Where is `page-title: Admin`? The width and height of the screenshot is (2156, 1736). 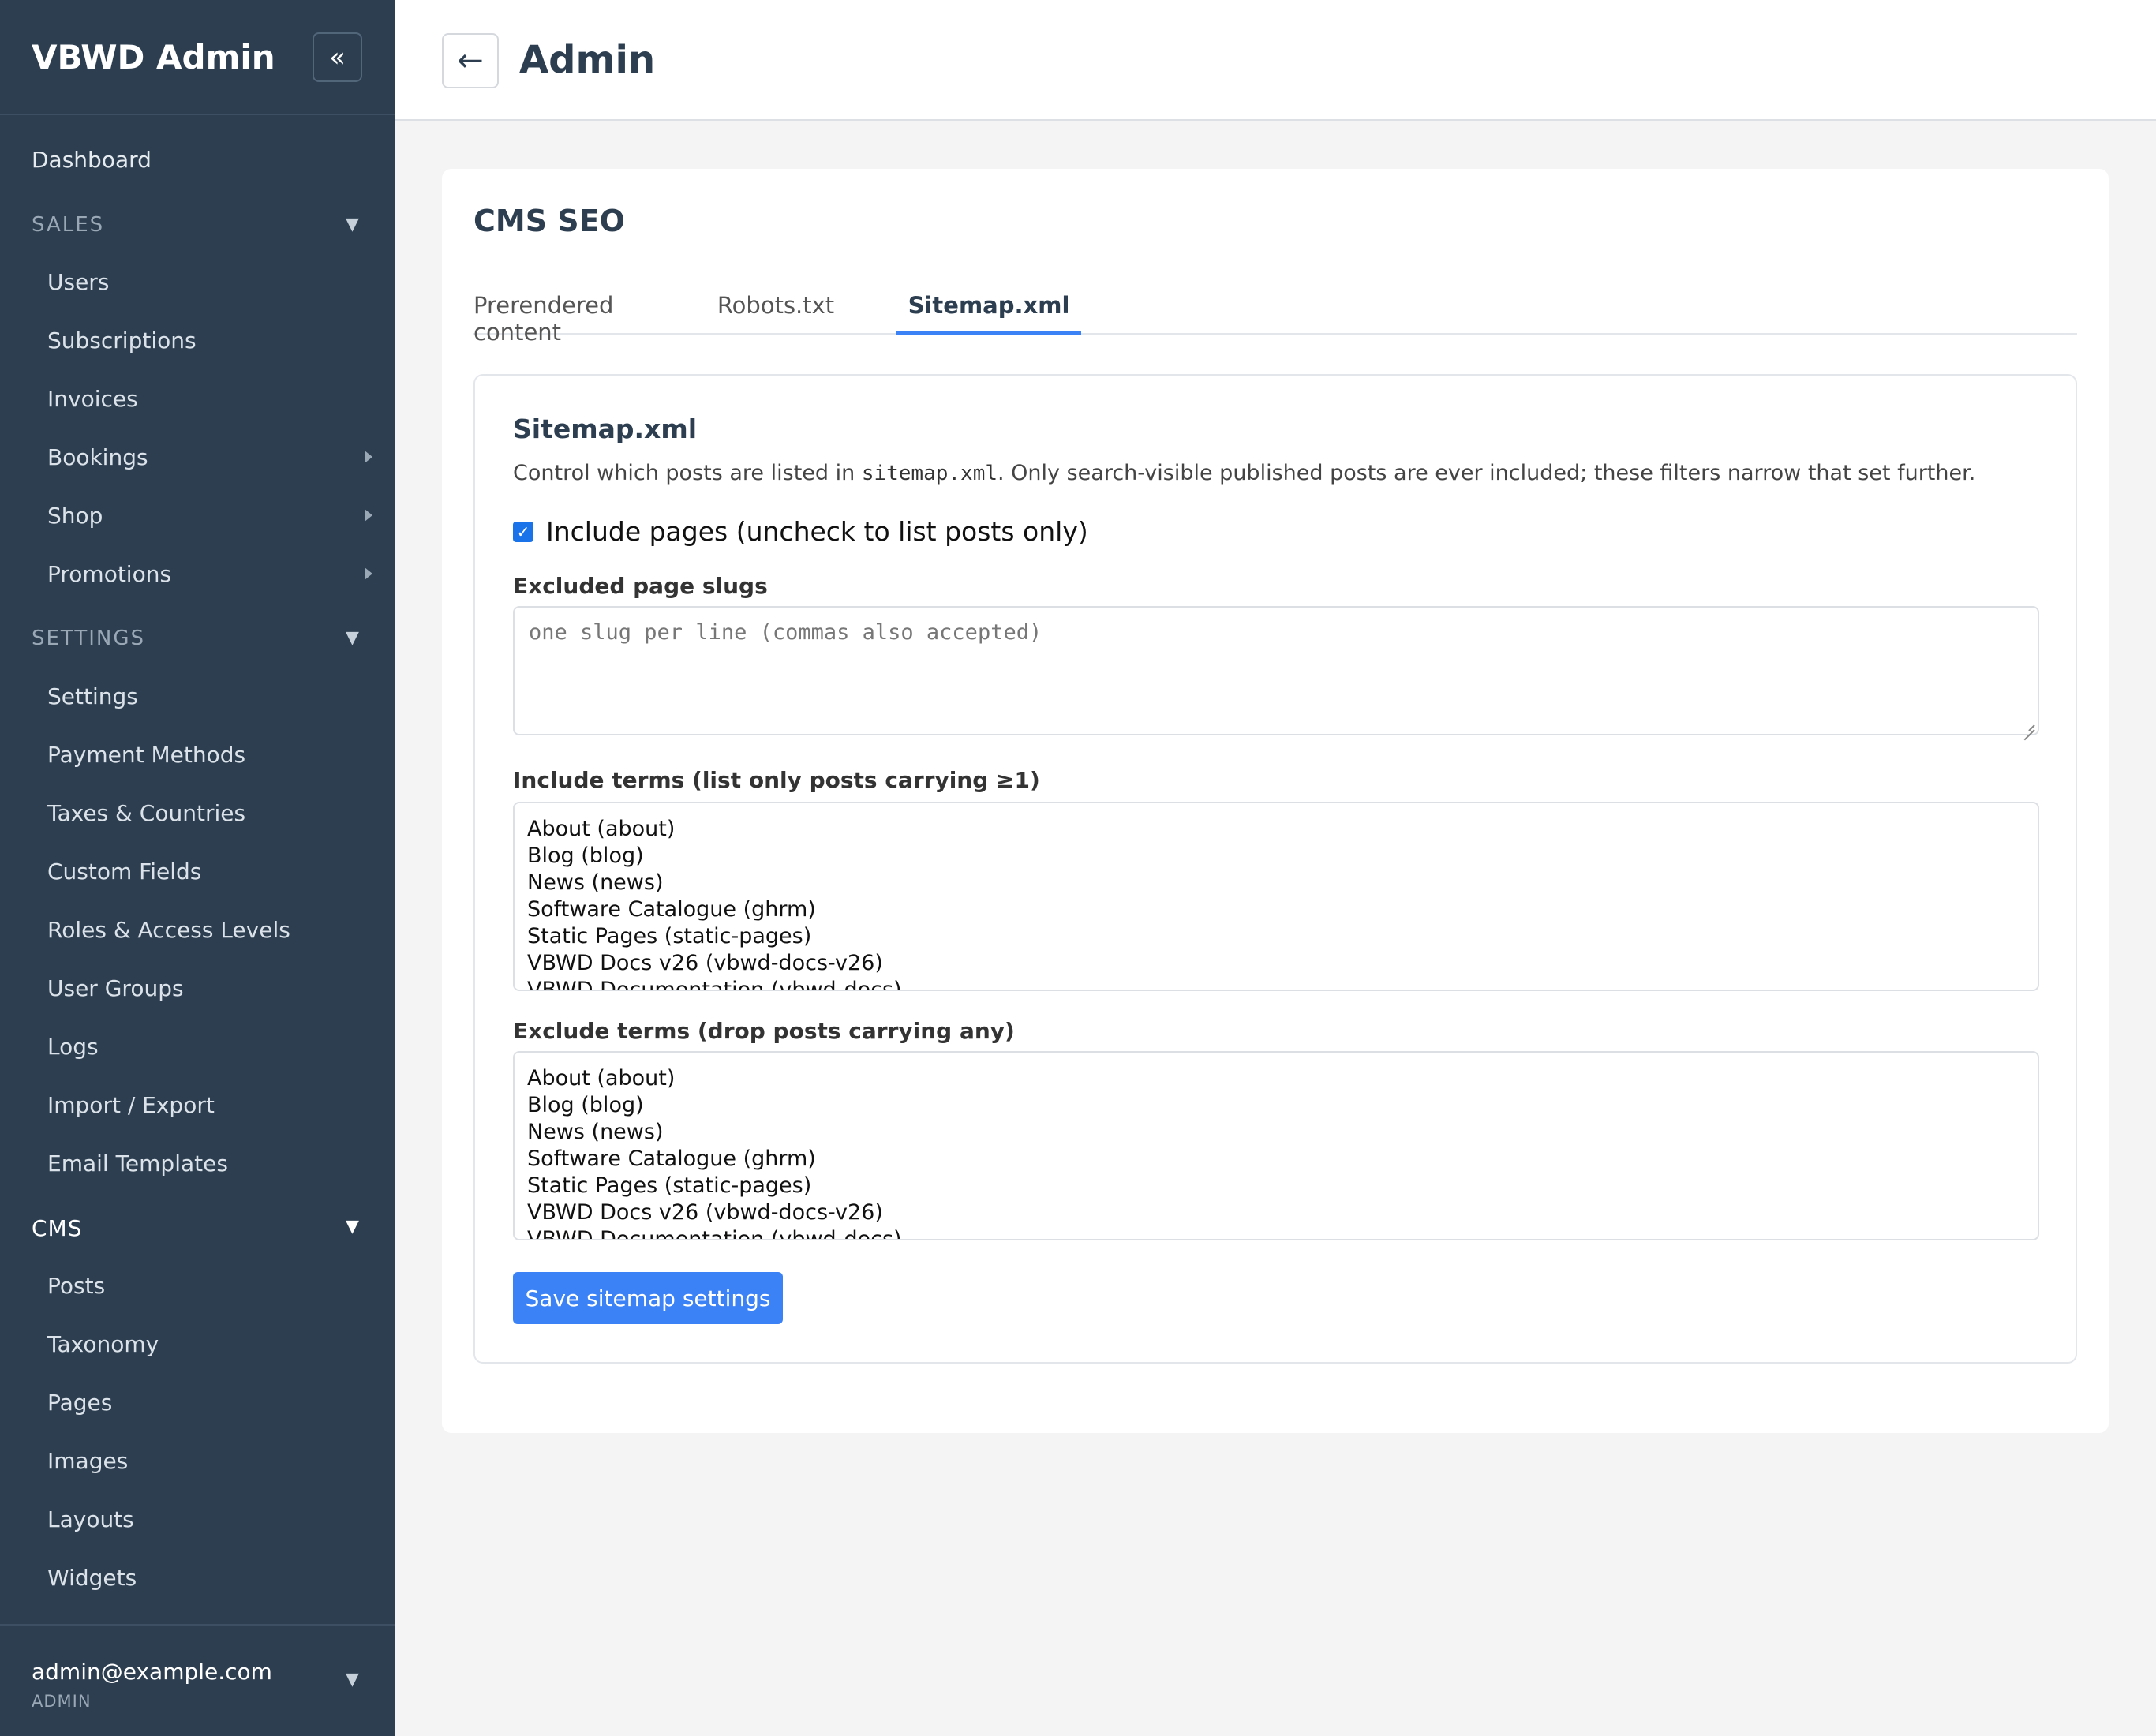 page-title: Admin is located at coordinates (587, 60).